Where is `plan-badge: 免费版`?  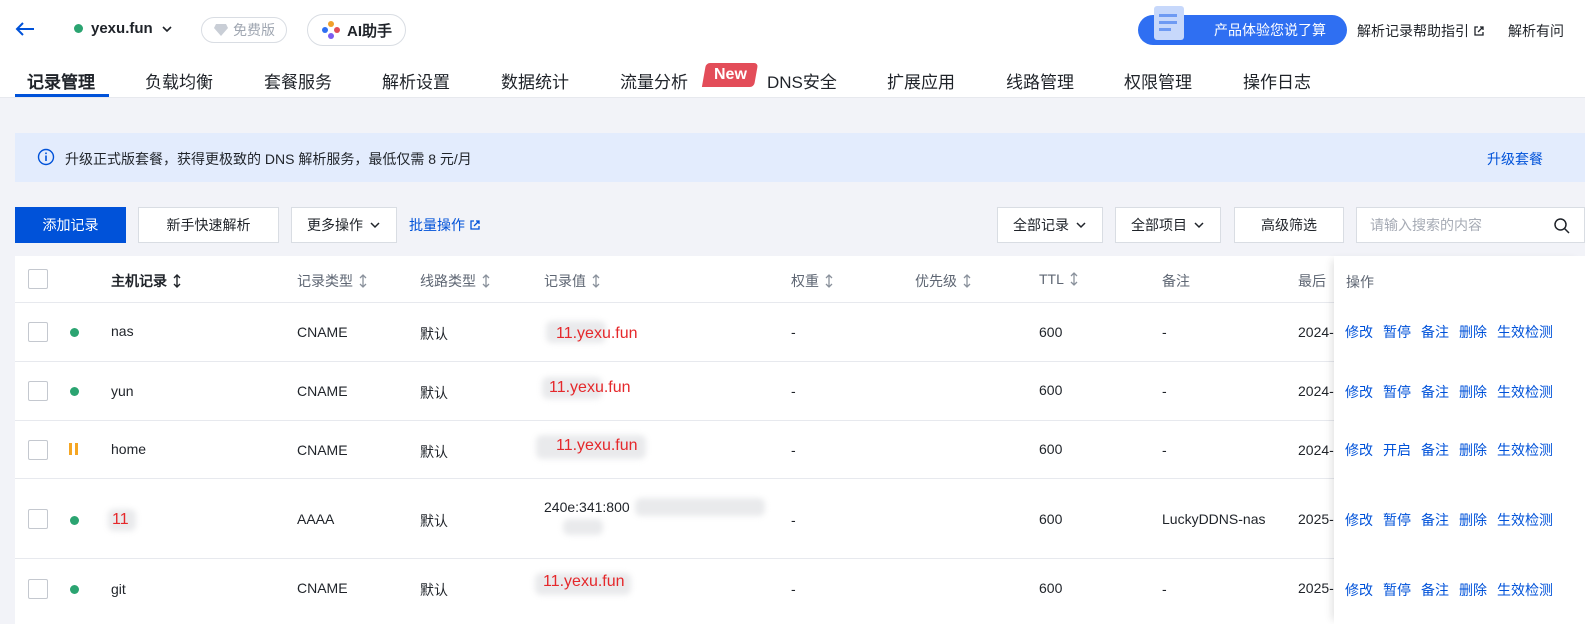 plan-badge: 免费版 is located at coordinates (244, 30).